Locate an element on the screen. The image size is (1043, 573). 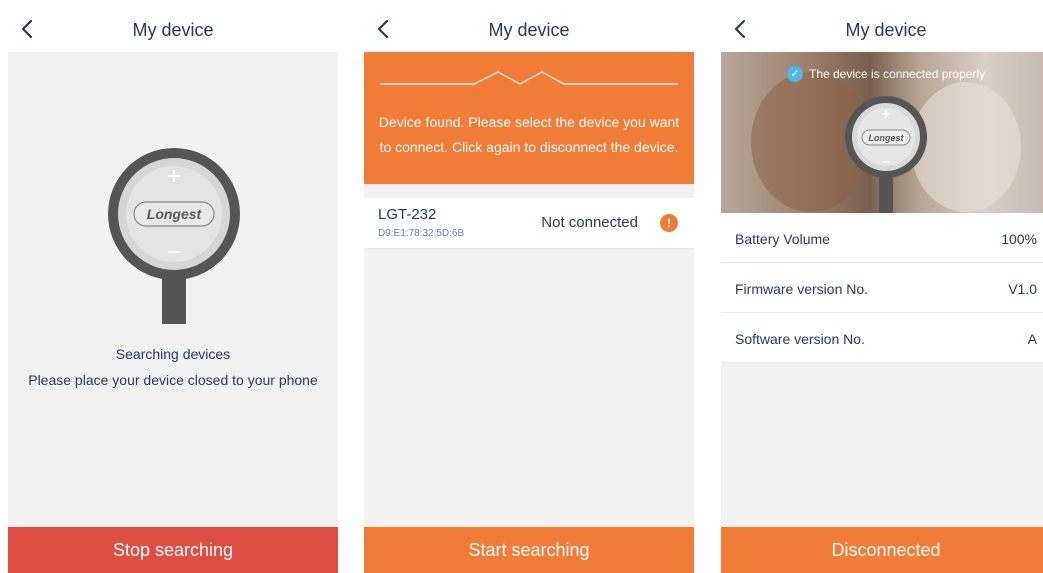
stop-searching-button: Stop searching is located at coordinates (173, 550).